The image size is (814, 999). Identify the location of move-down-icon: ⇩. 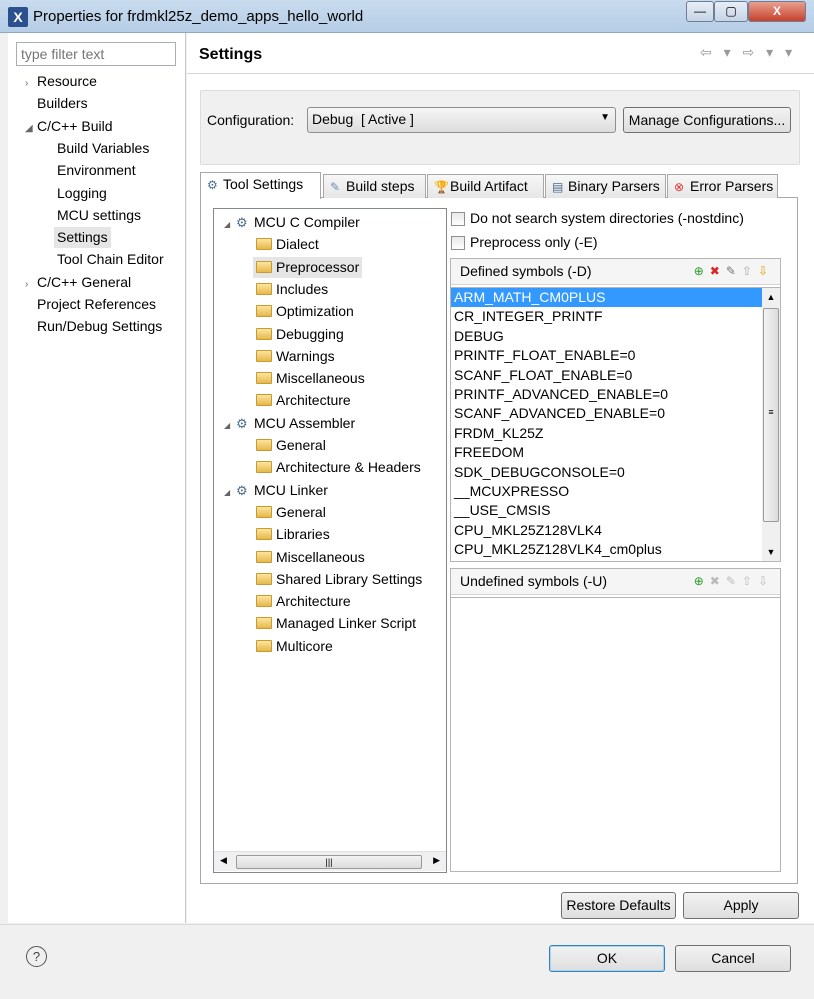
(766, 271).